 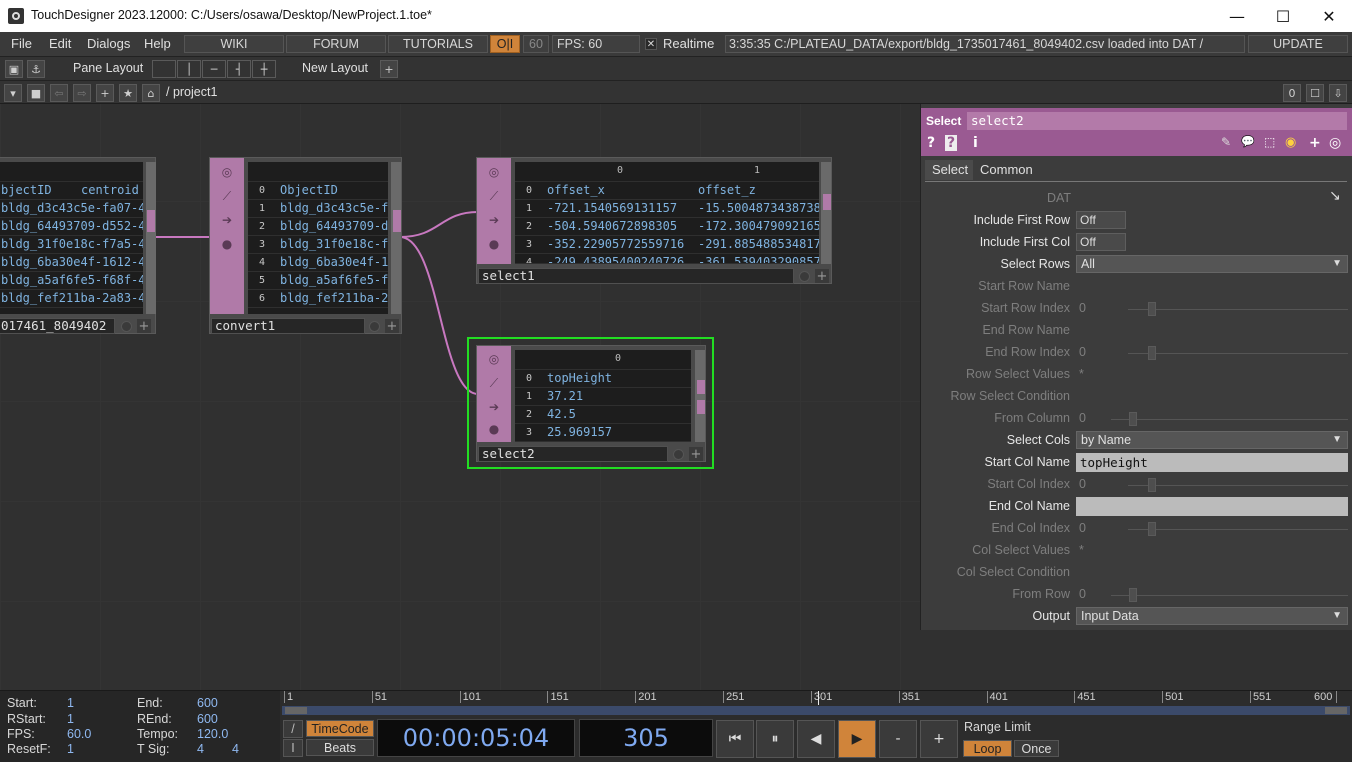 I want to click on select1-name: select1, so click(x=636, y=276).